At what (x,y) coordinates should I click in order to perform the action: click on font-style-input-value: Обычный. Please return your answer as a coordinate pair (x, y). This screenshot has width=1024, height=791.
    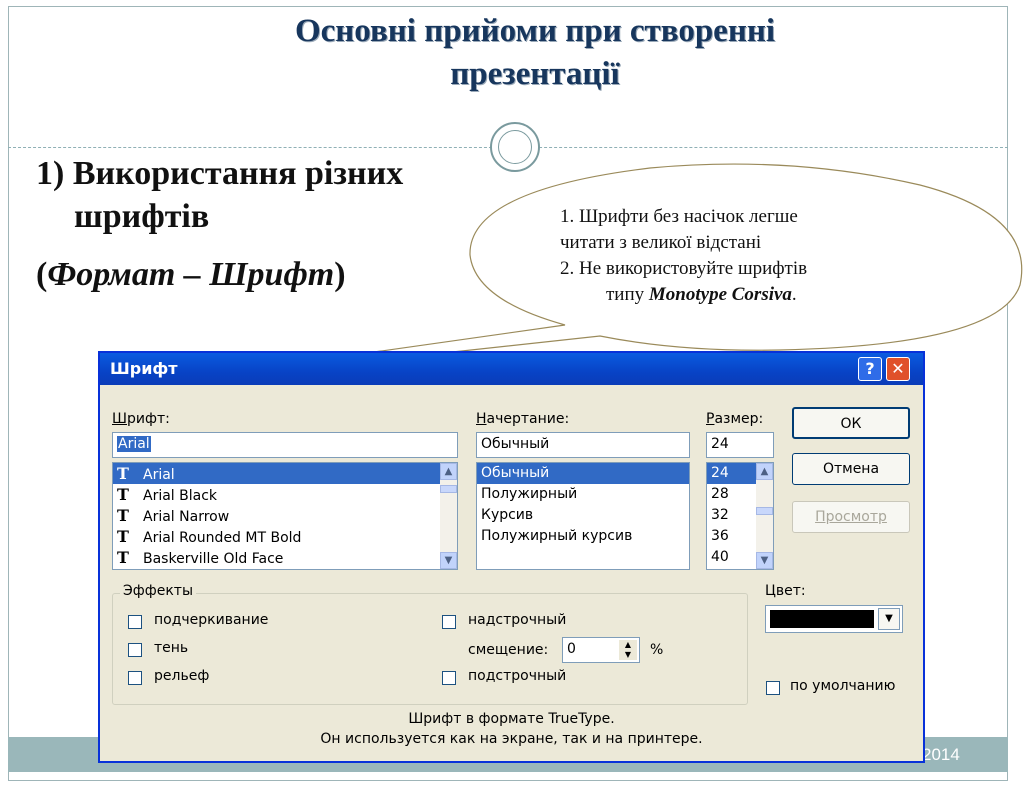
    Looking at the image, I should click on (515, 444).